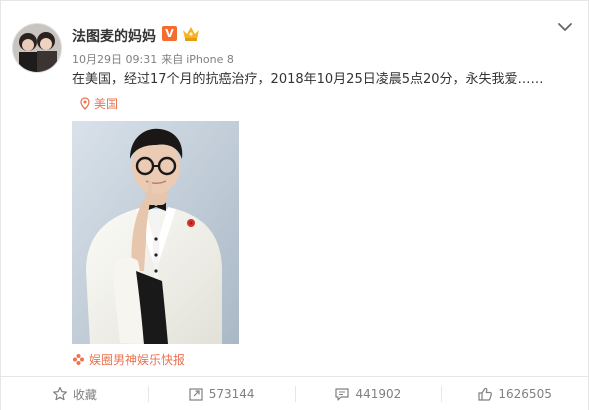  I want to click on post-meta: 10月29日 09:31 来自 iPhone 8, so click(153, 59).